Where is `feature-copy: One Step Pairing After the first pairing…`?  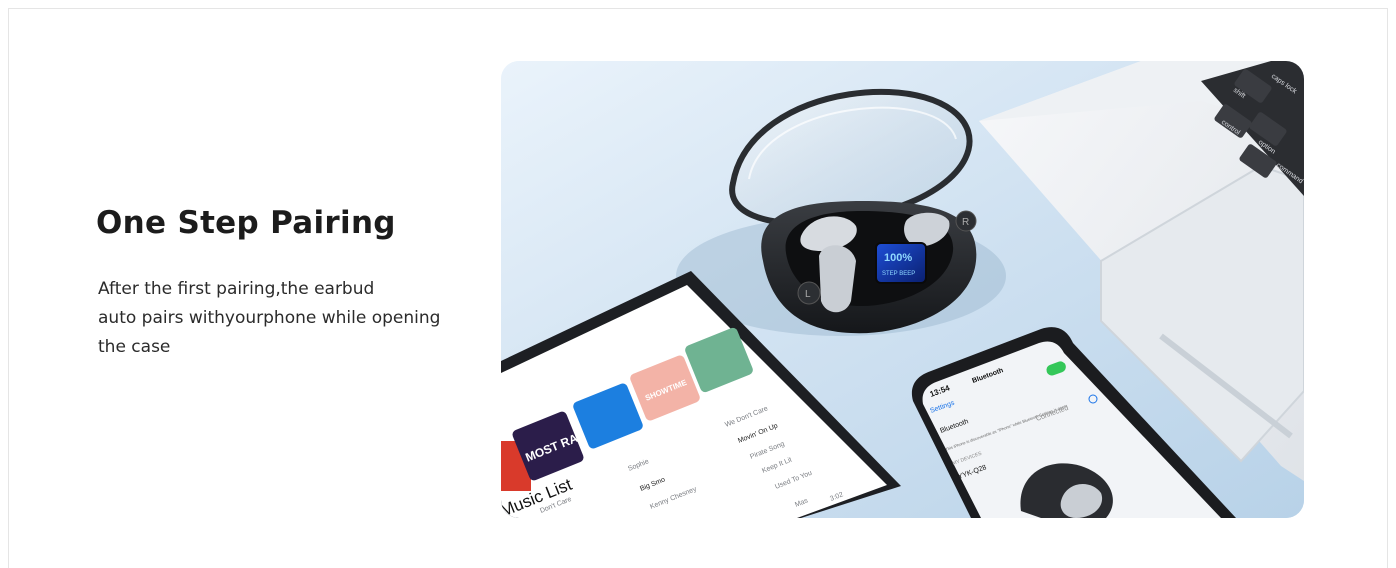 feature-copy: One Step Pairing After the first pairing… is located at coordinates (286, 283).